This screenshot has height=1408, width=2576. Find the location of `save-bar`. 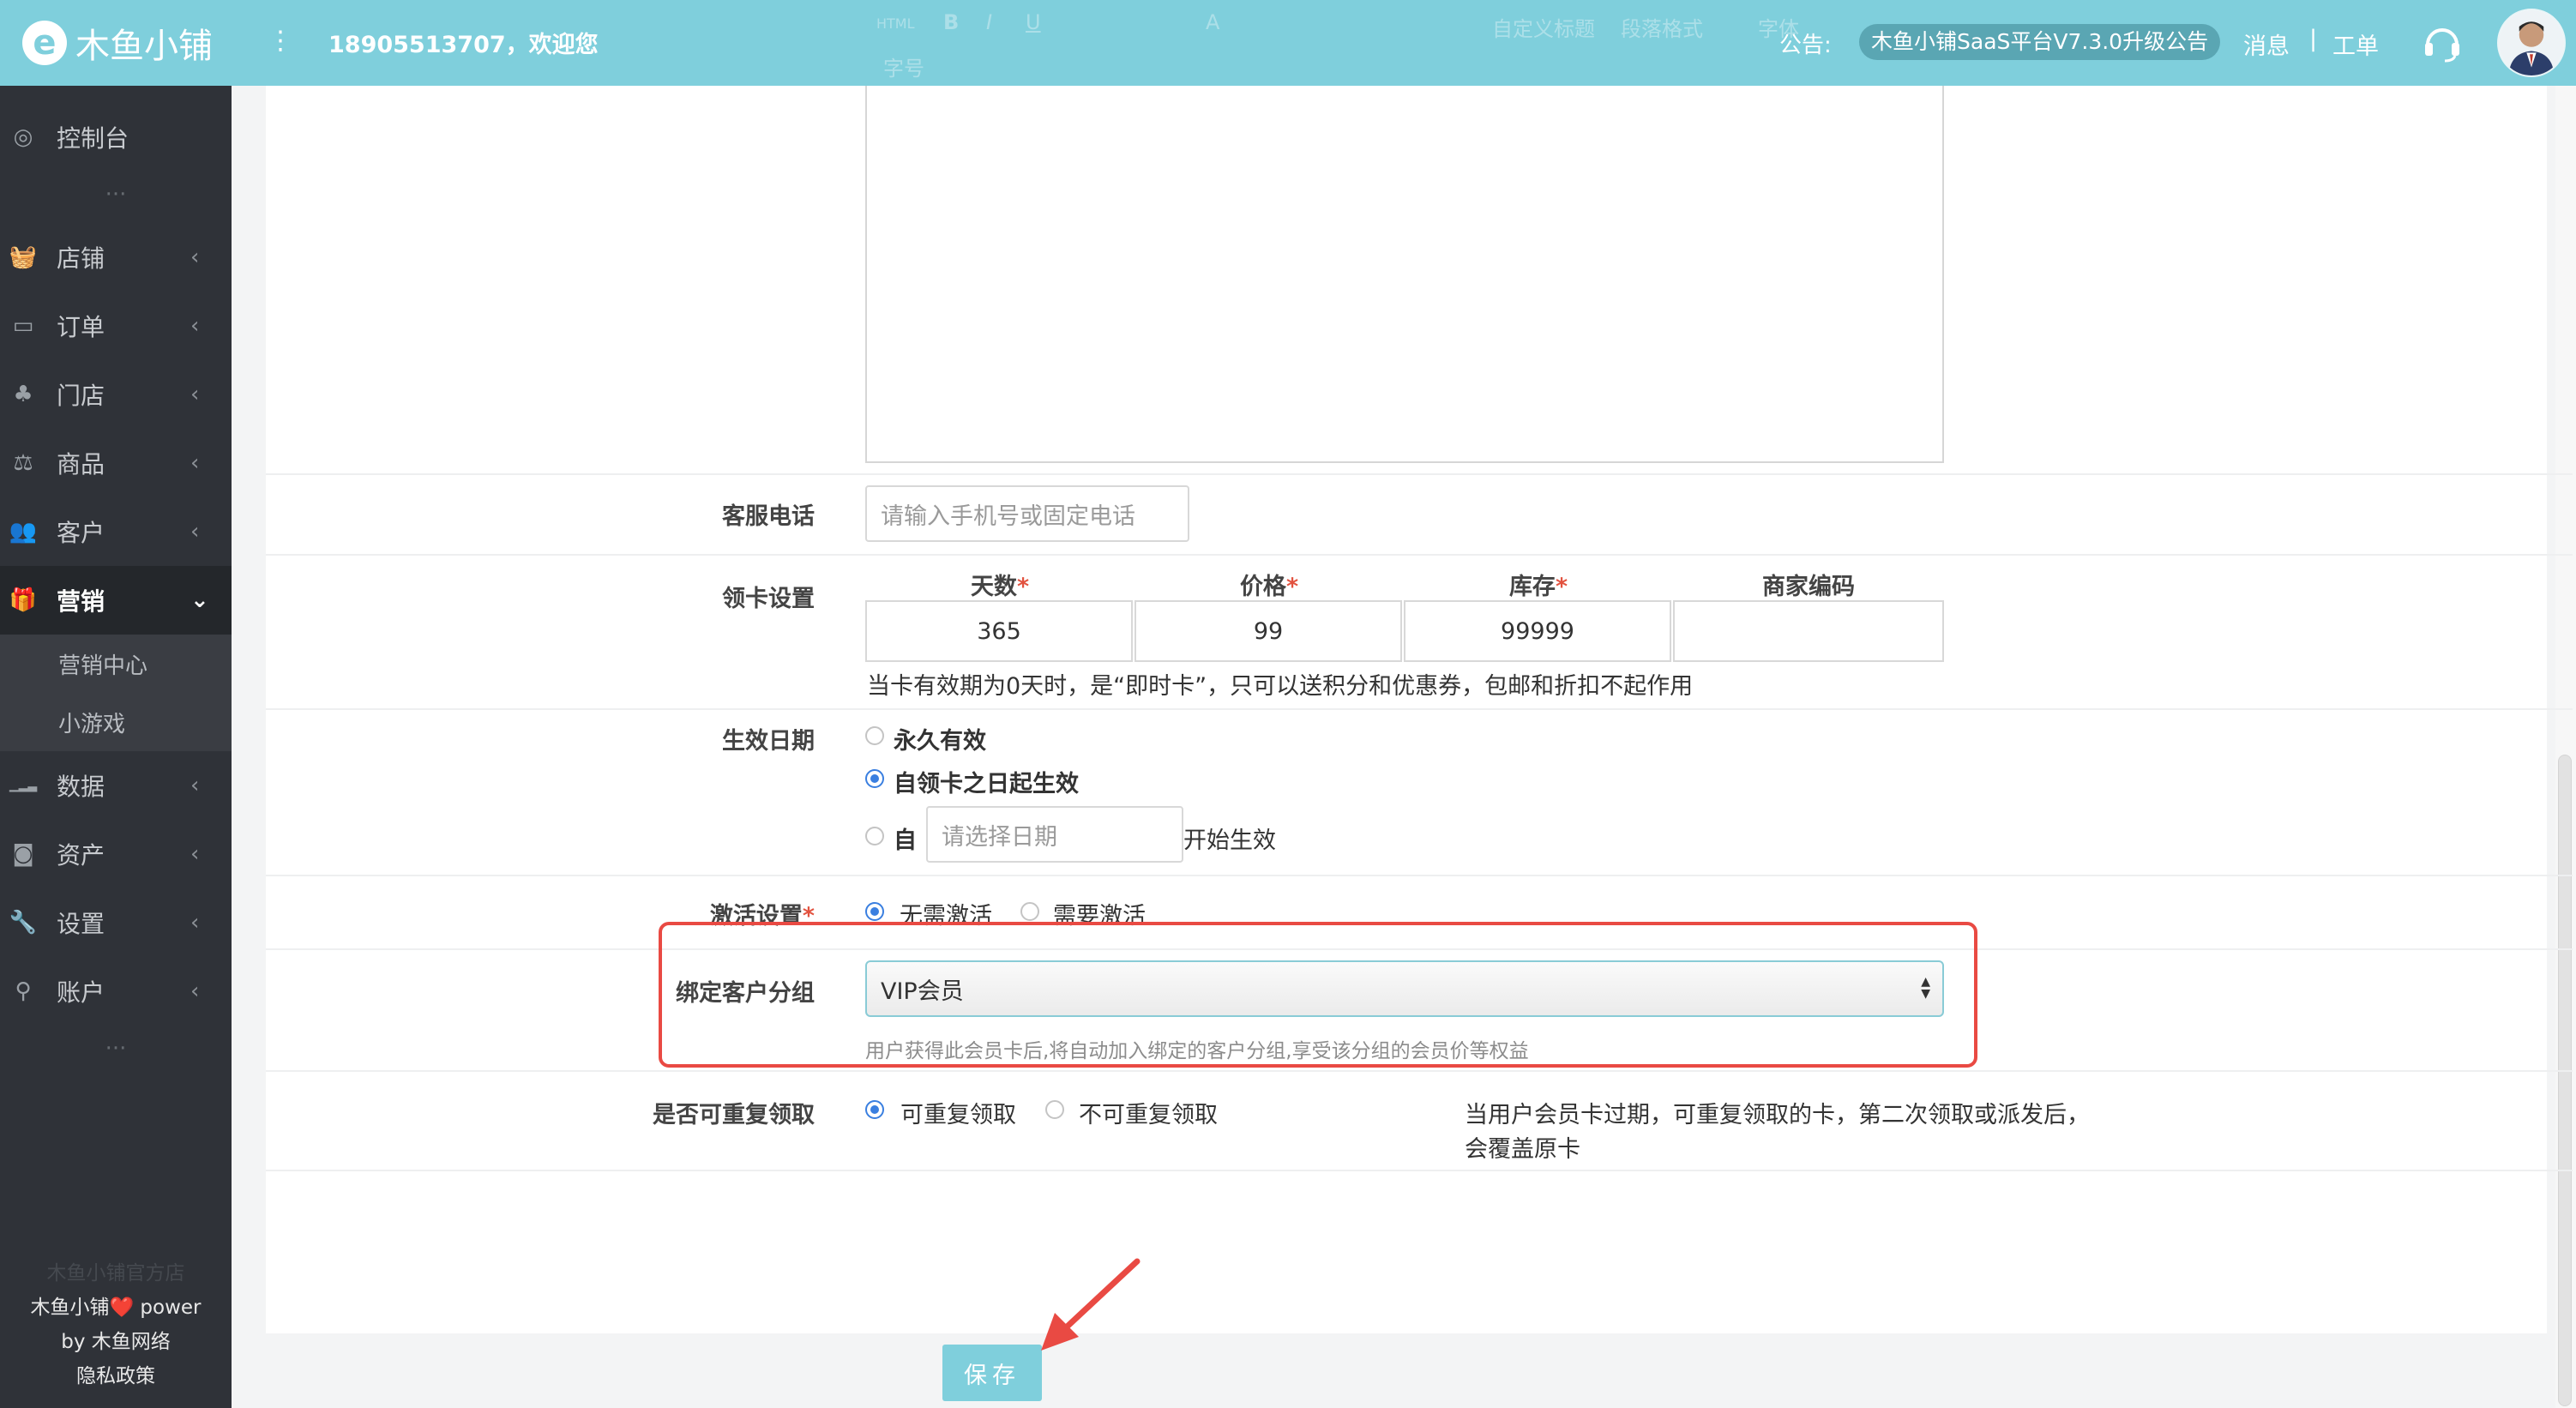

save-bar is located at coordinates (1410, 1370).